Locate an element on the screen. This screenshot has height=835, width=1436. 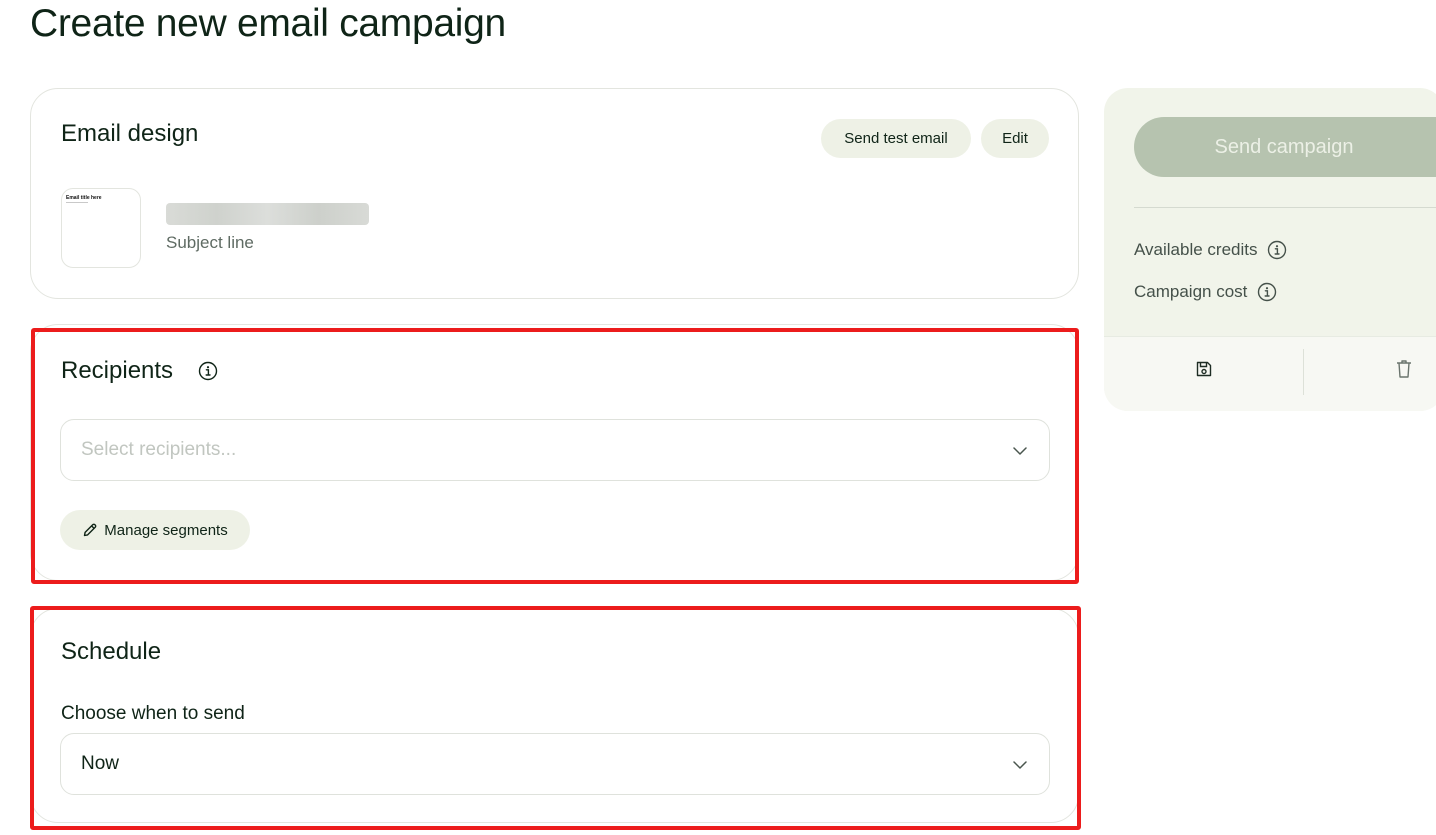
trash-icon is located at coordinates (1404, 369).